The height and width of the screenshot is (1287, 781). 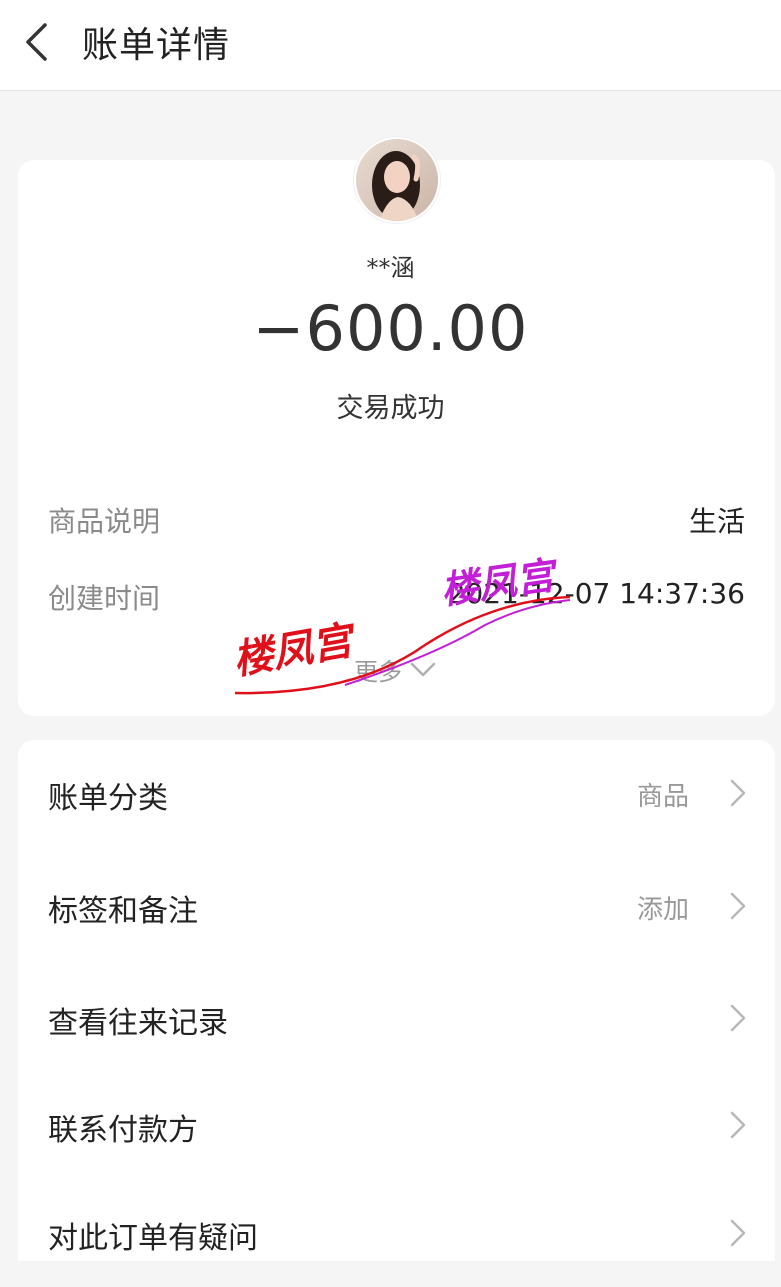 I want to click on avatar, so click(x=397, y=180).